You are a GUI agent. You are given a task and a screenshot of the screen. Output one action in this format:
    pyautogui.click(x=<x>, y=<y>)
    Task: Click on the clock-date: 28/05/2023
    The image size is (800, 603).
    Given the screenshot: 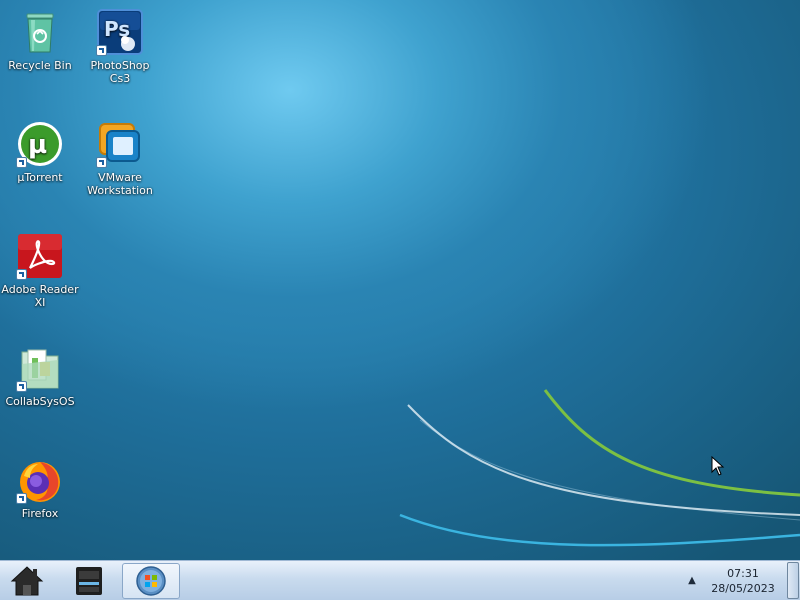 What is the action you would take?
    pyautogui.click(x=743, y=588)
    